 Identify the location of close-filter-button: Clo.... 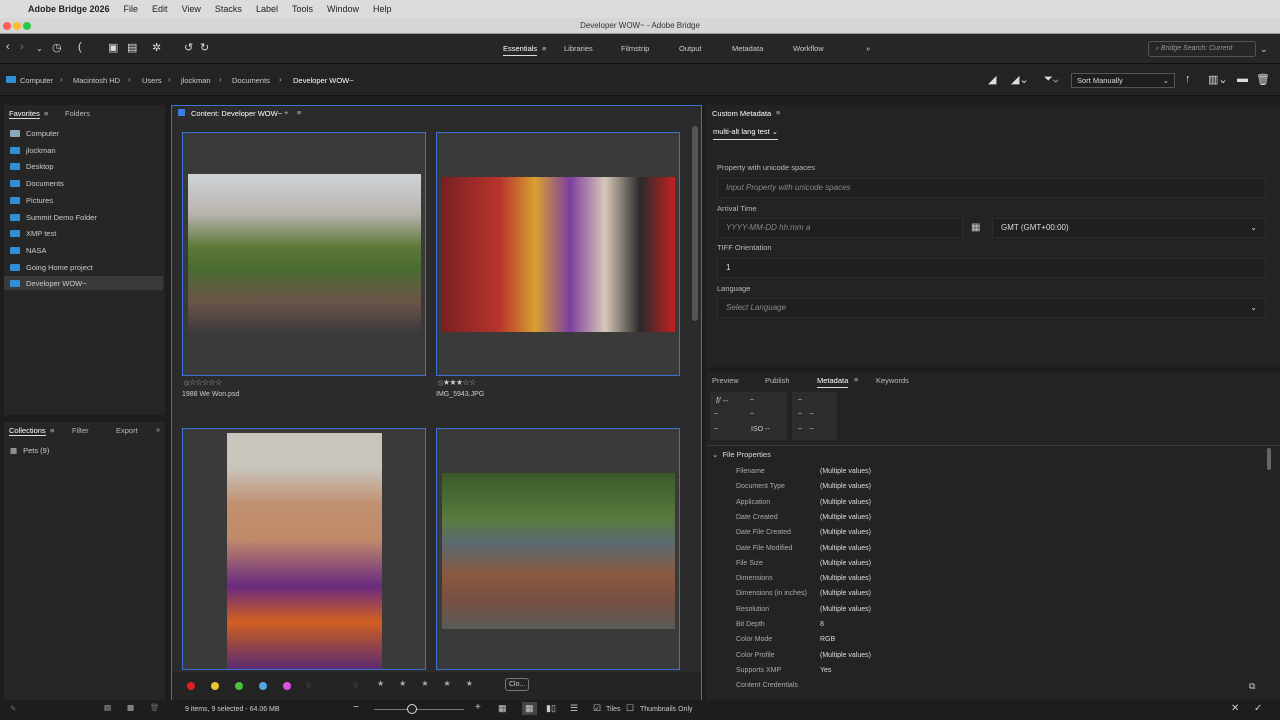
(517, 684).